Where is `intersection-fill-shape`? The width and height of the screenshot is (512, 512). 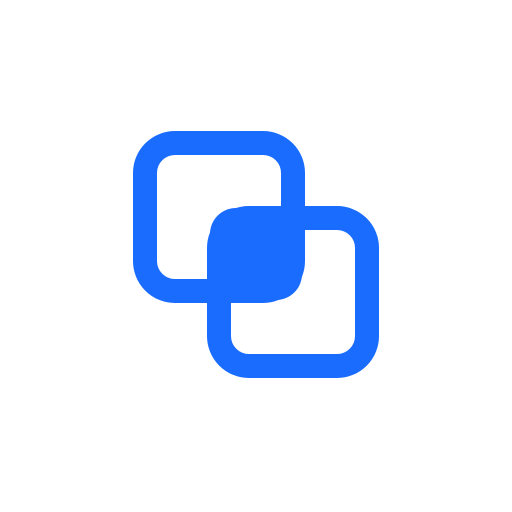
intersection-fill-shape is located at coordinates (256, 254).